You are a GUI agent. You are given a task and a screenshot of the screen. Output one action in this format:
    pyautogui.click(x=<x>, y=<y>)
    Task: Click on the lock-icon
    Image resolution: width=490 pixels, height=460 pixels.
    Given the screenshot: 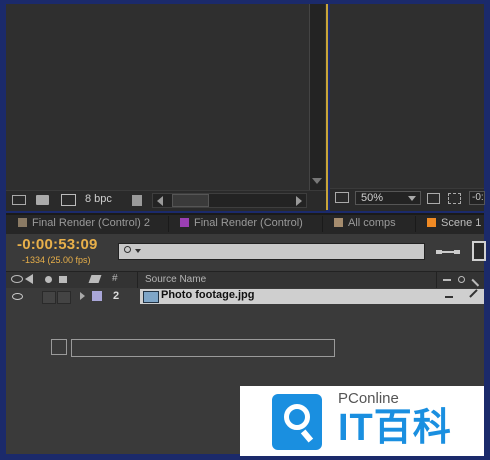 What is the action you would take?
    pyautogui.click(x=63, y=279)
    